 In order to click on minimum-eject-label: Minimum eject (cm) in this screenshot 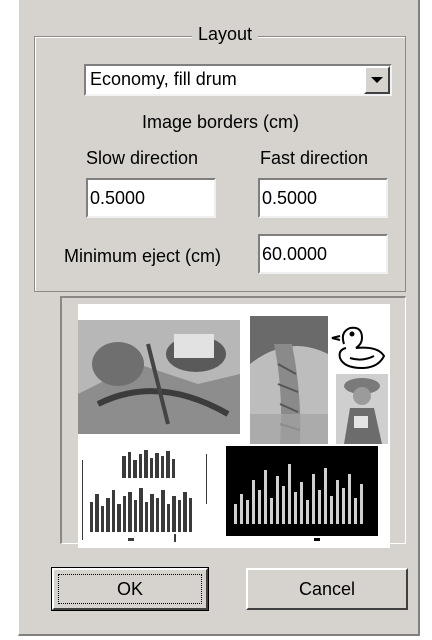, I will do `click(143, 256)`.